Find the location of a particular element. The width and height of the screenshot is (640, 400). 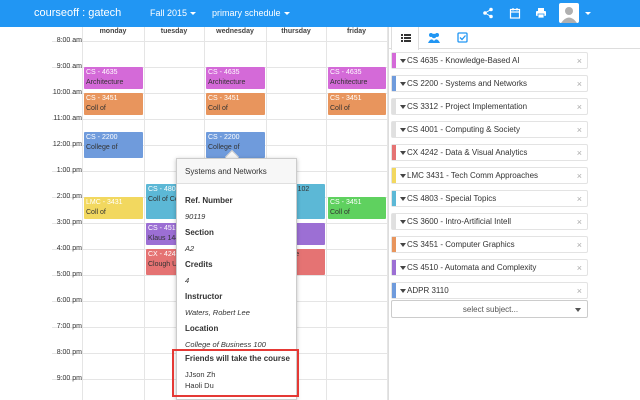

popover-title: Systems and Networks is located at coordinates (236, 171).